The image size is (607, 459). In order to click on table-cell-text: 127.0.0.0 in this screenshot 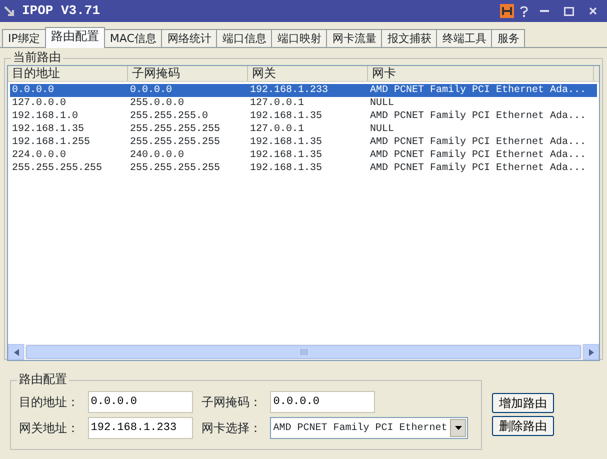, I will do `click(39, 103)`.